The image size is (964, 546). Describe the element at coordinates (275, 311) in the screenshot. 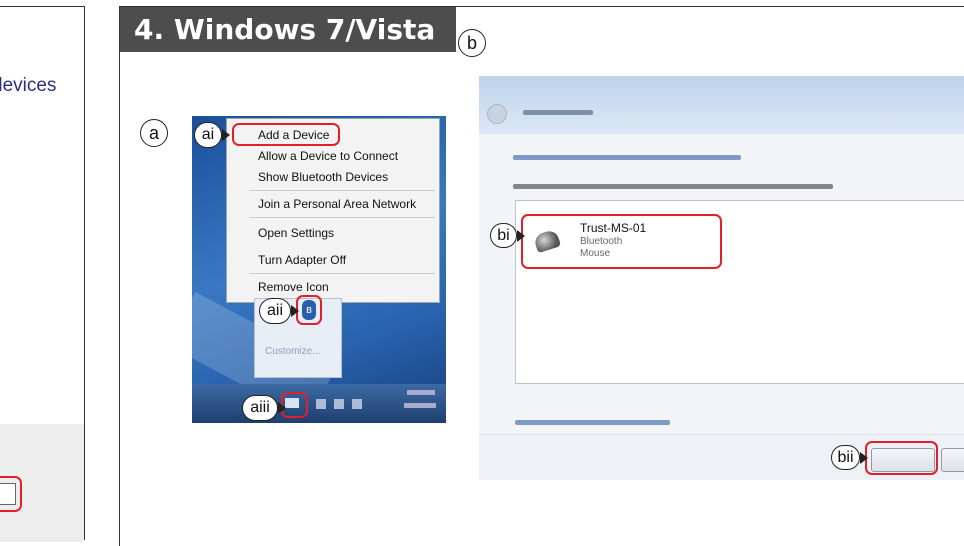

I see `label-aii: aii` at that location.